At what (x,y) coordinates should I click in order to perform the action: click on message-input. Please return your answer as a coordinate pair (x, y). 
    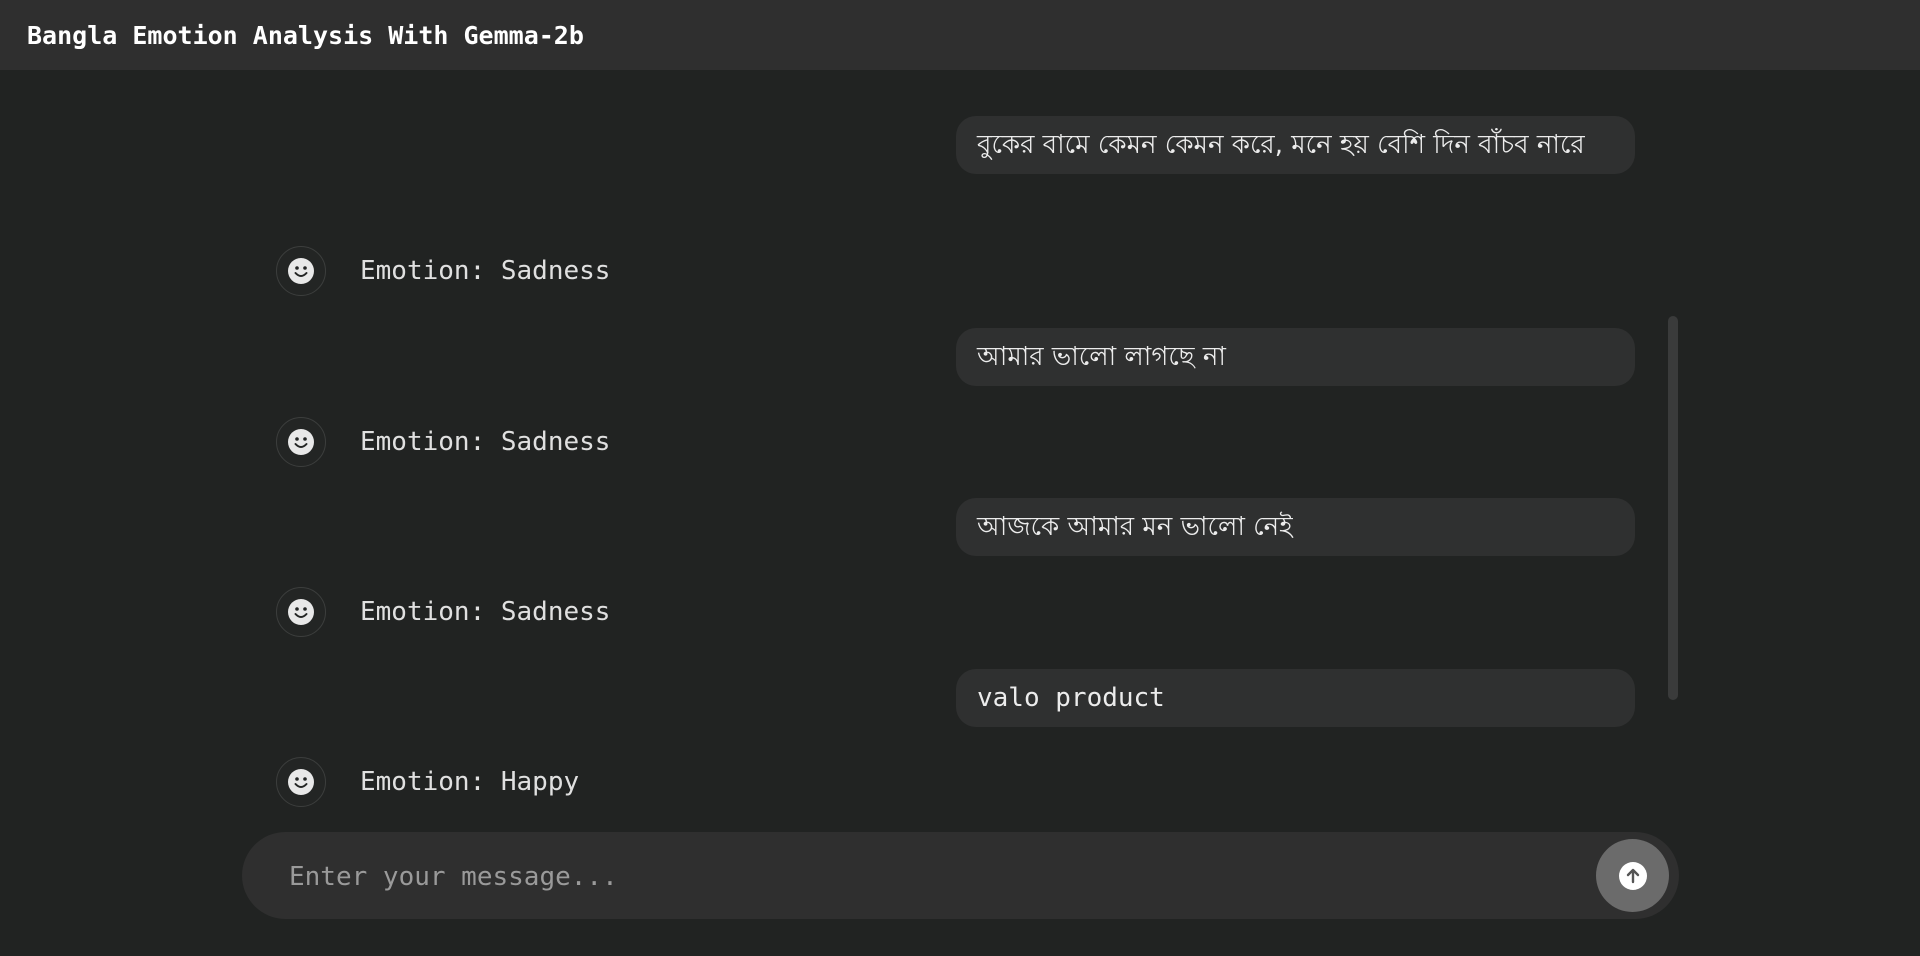
    Looking at the image, I should click on (929, 876).